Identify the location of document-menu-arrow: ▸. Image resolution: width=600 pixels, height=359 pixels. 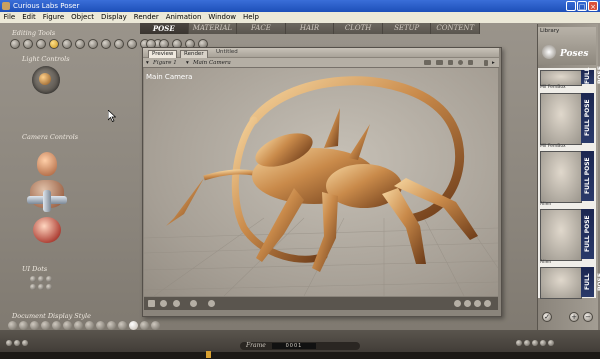
(493, 63).